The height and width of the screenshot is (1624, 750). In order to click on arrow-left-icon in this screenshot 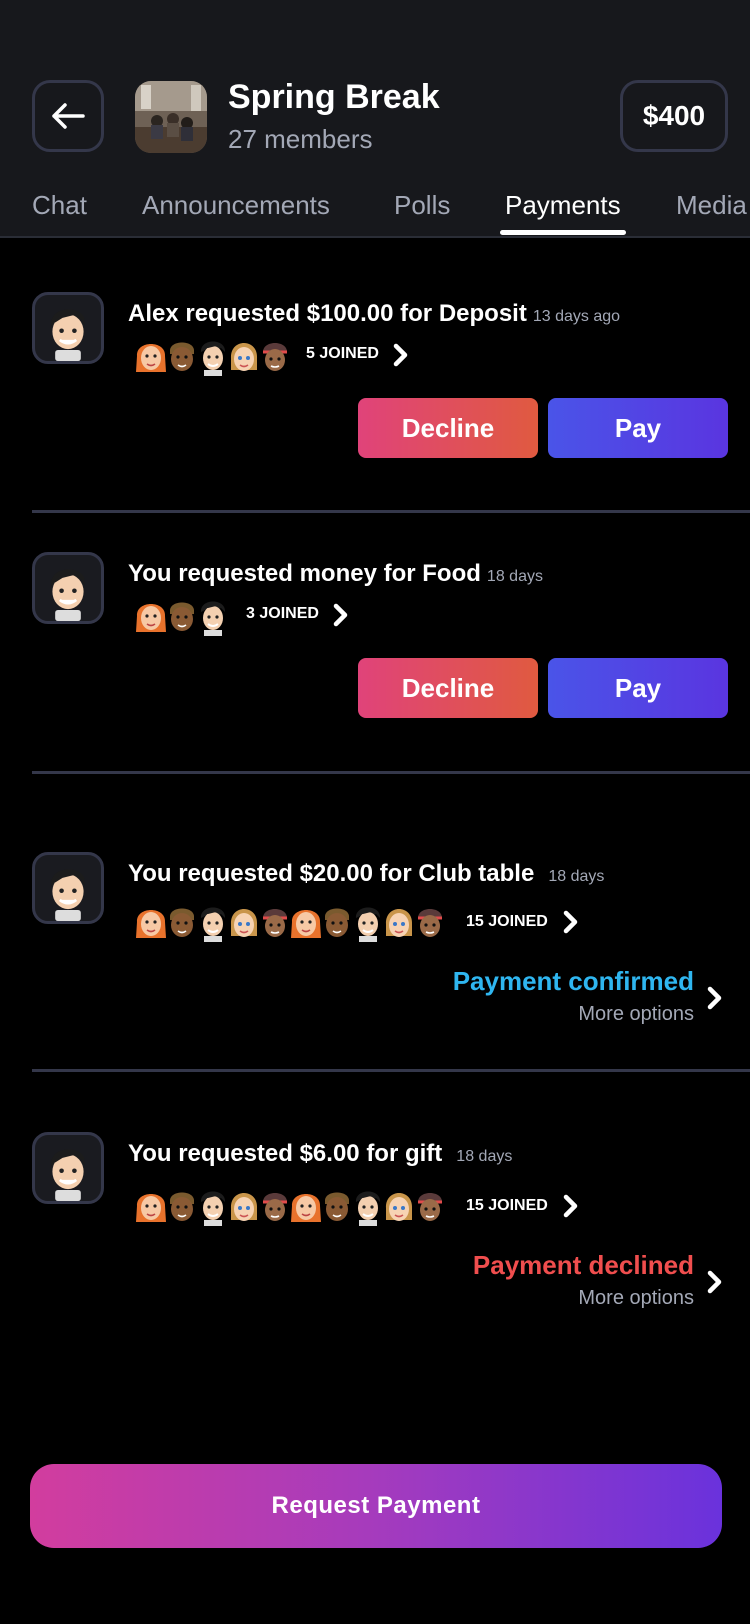, I will do `click(68, 116)`.